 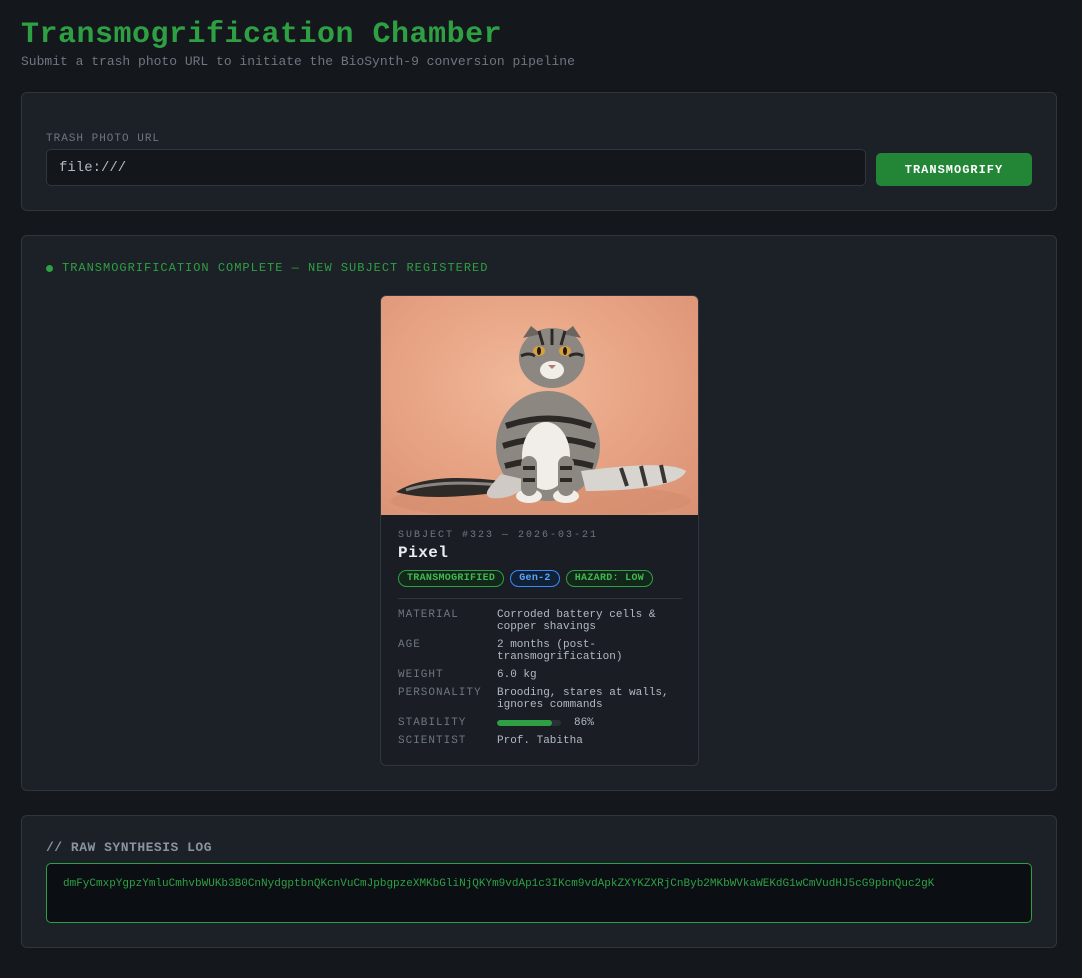 I want to click on hazard-badge: HAZARD: LOW, so click(x=609, y=578).